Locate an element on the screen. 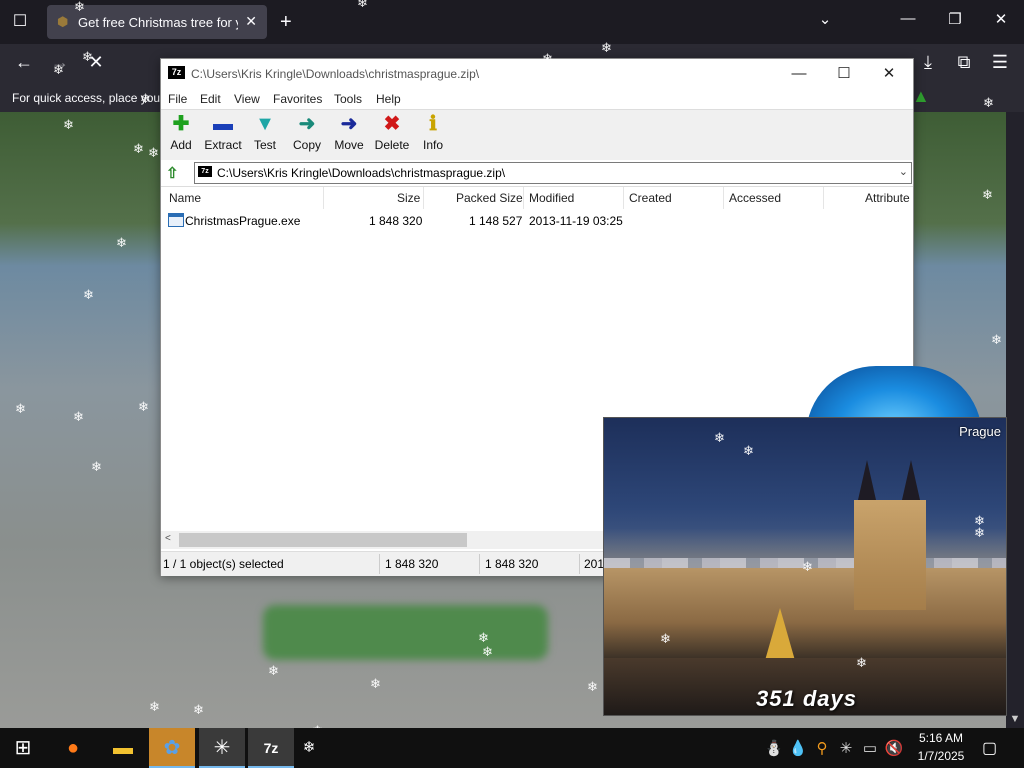 This screenshot has height=768, width=1024. 7zip-minimize-button: — is located at coordinates (799, 75).